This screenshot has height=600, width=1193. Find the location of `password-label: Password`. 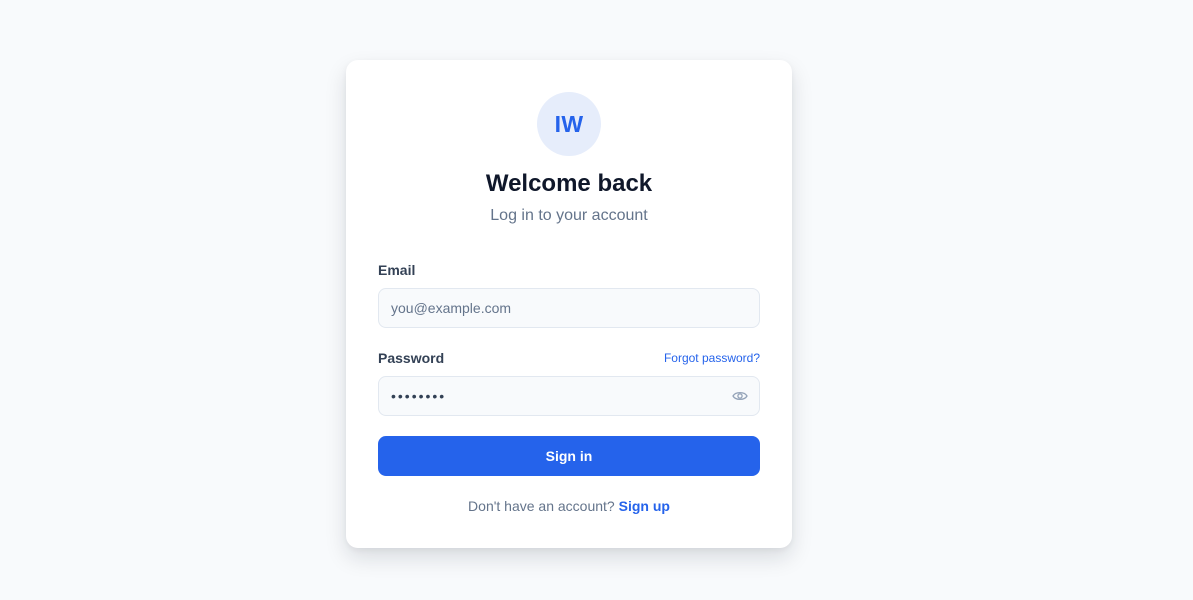

password-label: Password is located at coordinates (411, 358).